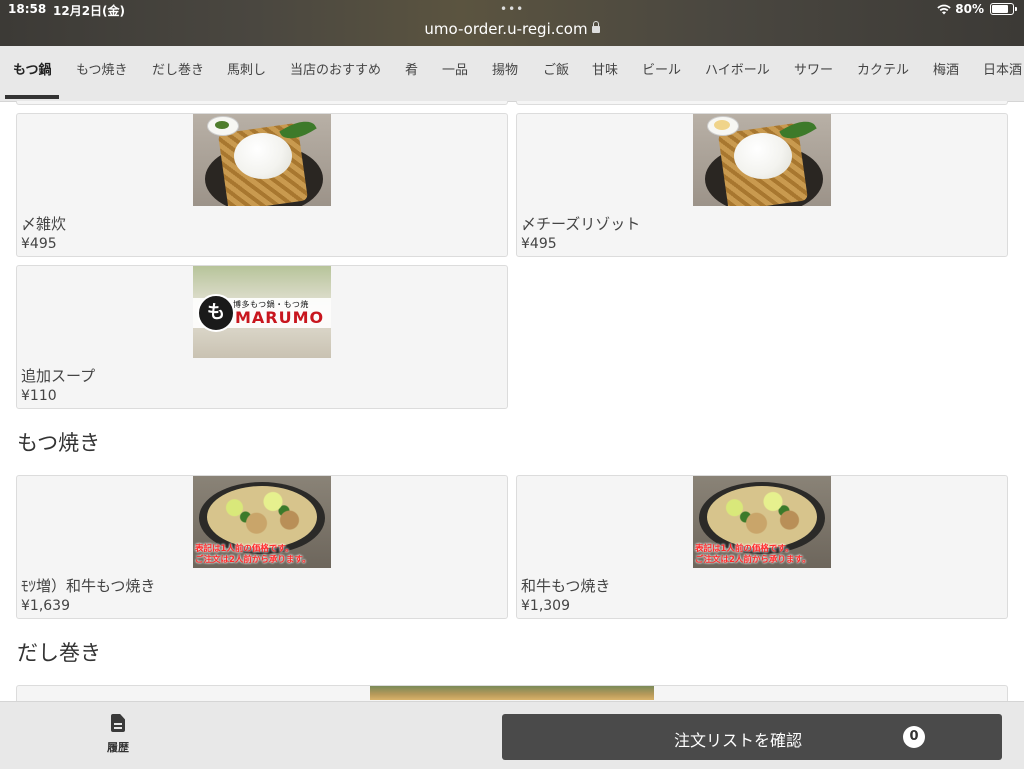 The image size is (1024, 769). I want to click on section-title-motsuyaki: もつ焼き, so click(59, 443).